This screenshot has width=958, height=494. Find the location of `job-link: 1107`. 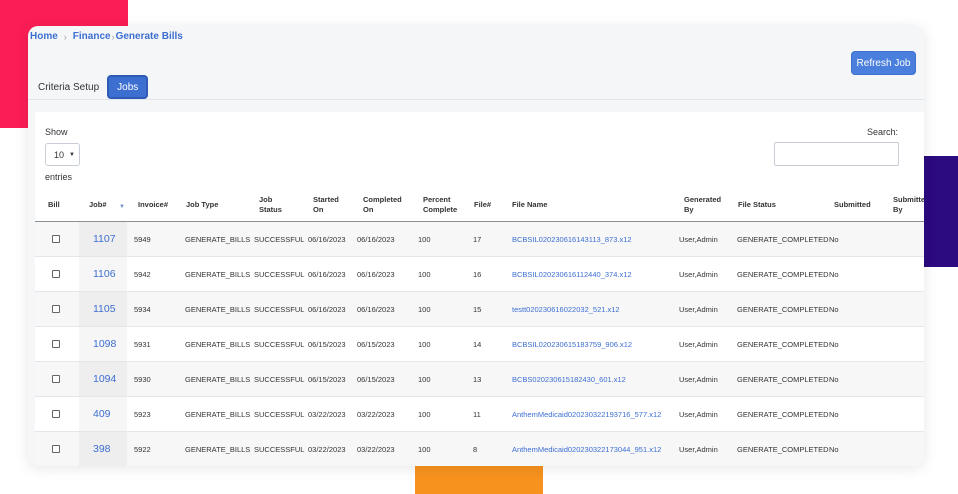

job-link: 1107 is located at coordinates (104, 239).